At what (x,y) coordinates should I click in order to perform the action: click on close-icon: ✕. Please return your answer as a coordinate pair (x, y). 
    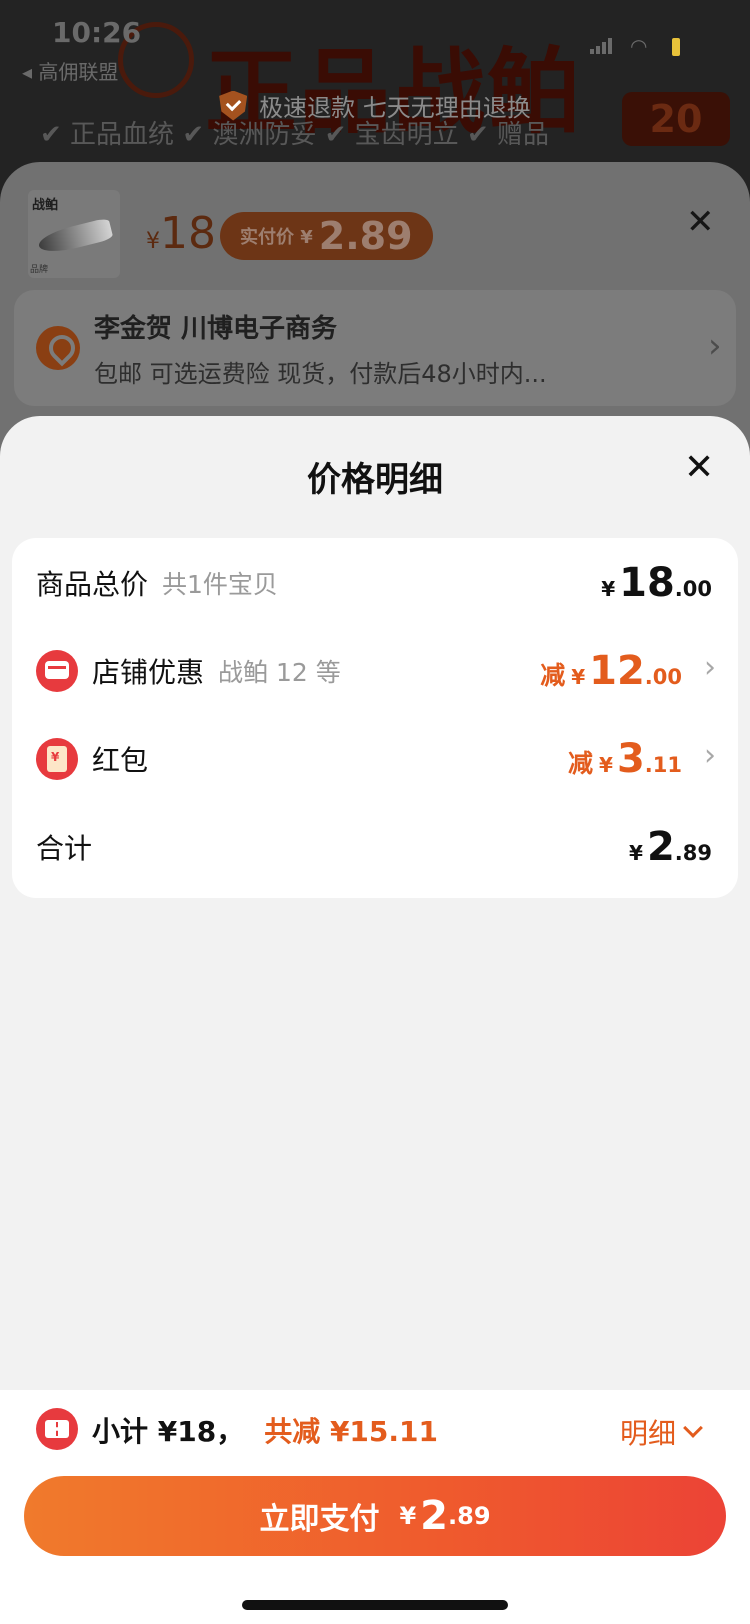
    Looking at the image, I should click on (699, 468).